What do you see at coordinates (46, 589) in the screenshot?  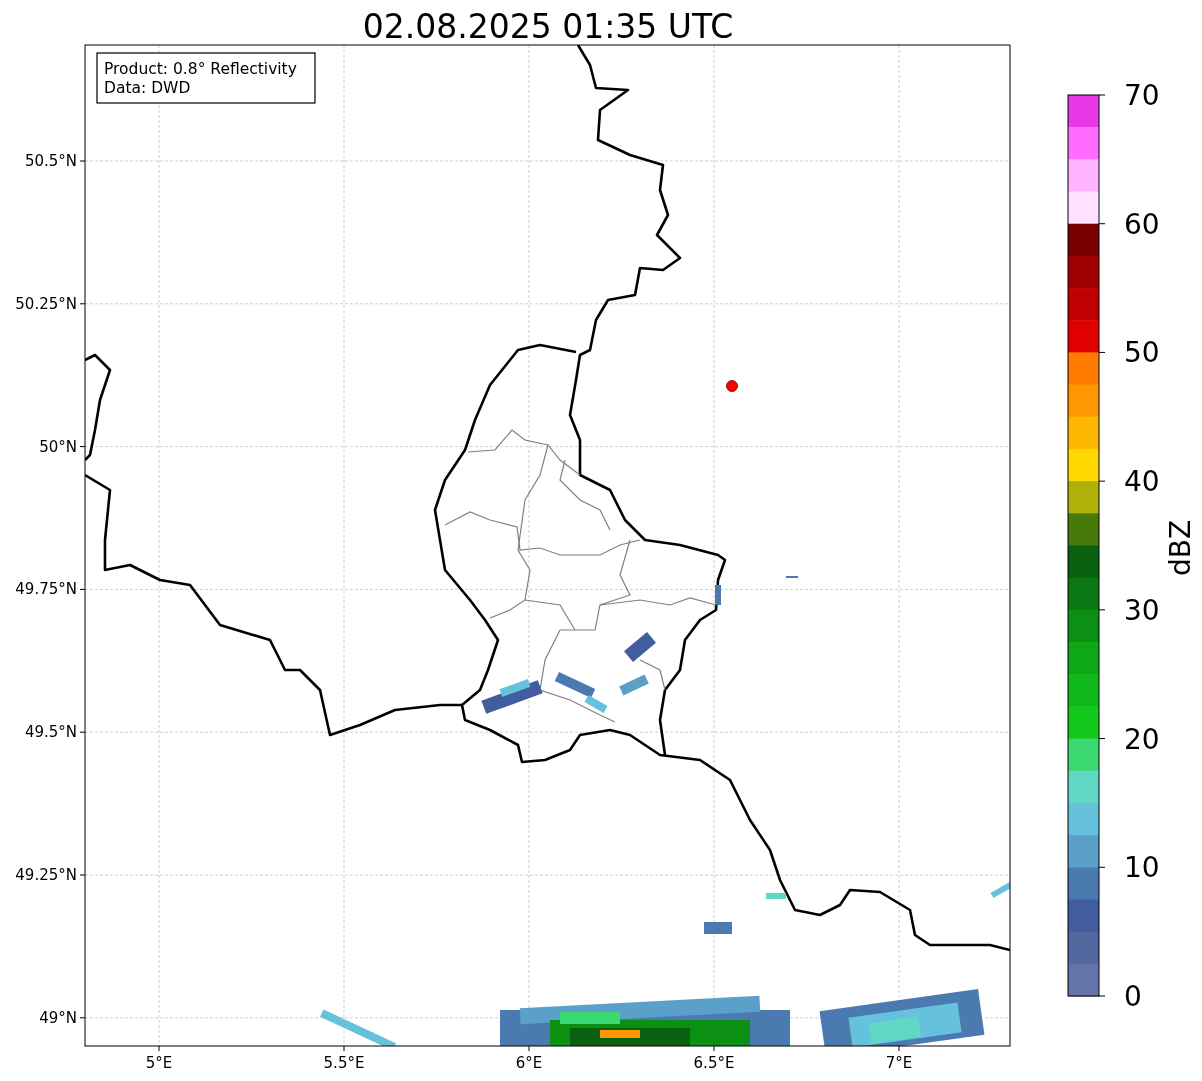 I see `axis-tick-label: 49.75°N` at bounding box center [46, 589].